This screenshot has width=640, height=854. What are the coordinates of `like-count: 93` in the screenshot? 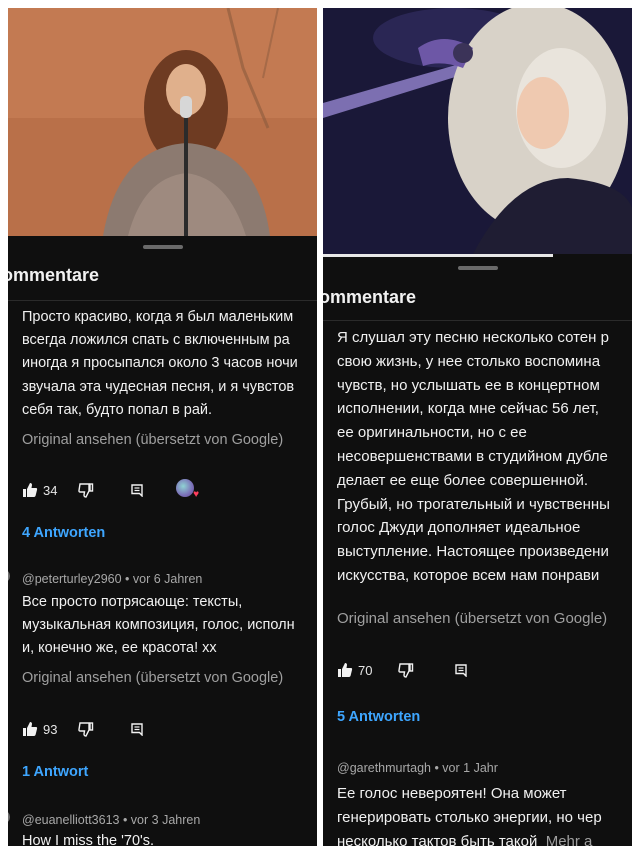 It's located at (50, 729).